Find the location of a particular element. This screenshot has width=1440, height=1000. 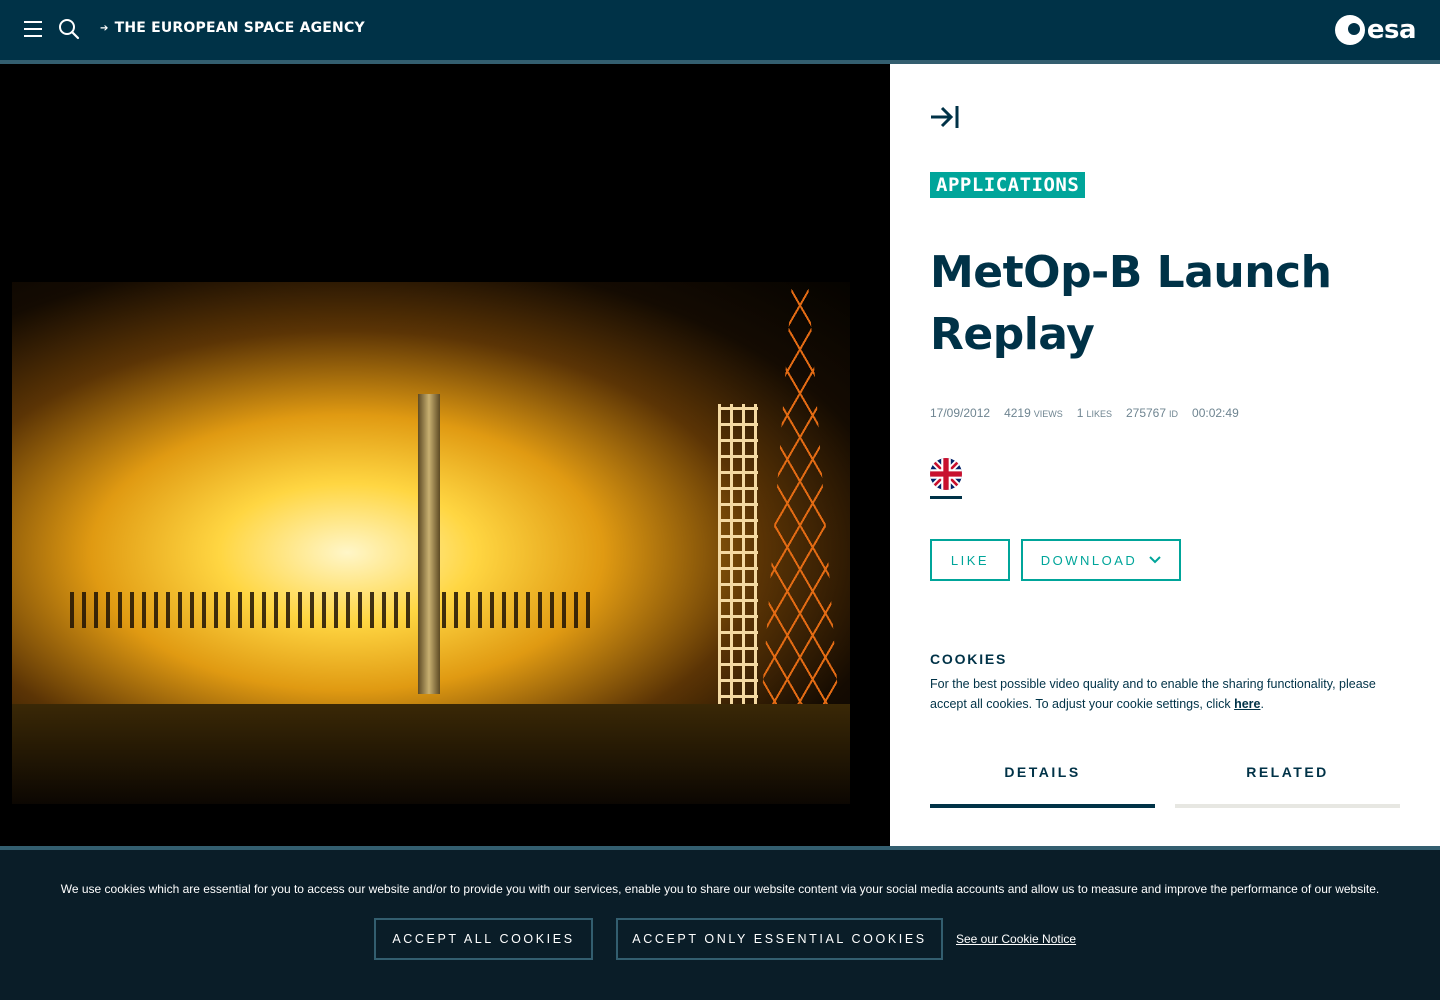

rocket-silhouette is located at coordinates (429, 544).